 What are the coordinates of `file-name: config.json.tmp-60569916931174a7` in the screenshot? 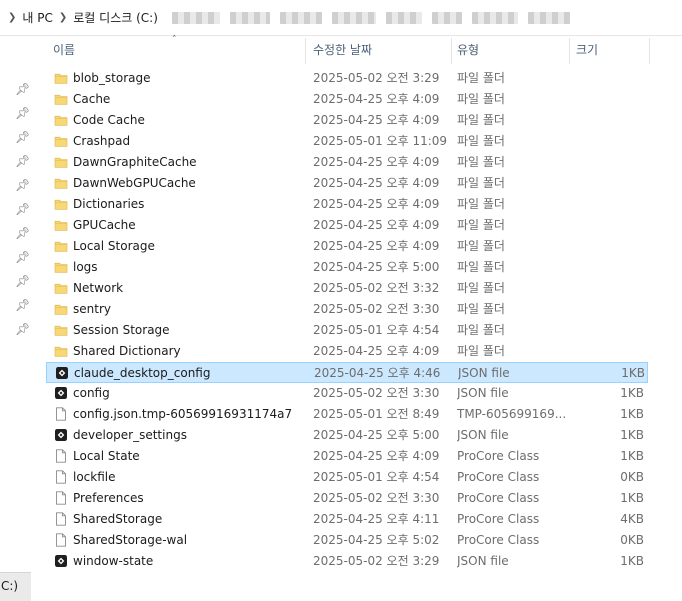 It's located at (183, 414).